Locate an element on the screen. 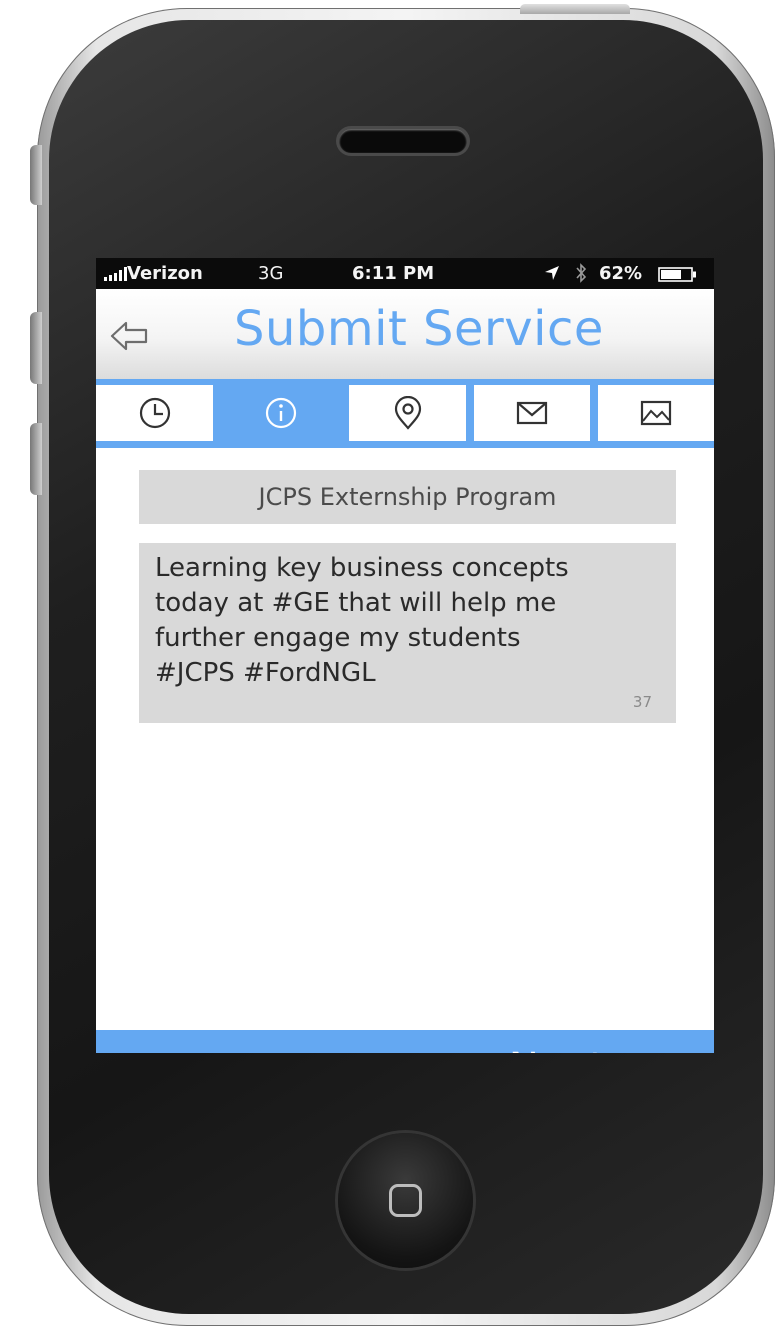 Image resolution: width=779 pixels, height=1331 pixels. tab-photo is located at coordinates (656, 413).